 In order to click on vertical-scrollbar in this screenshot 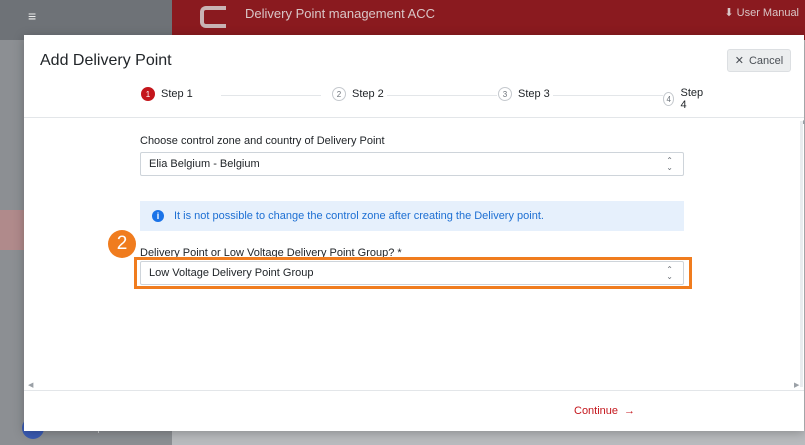, I will do `click(801, 254)`.